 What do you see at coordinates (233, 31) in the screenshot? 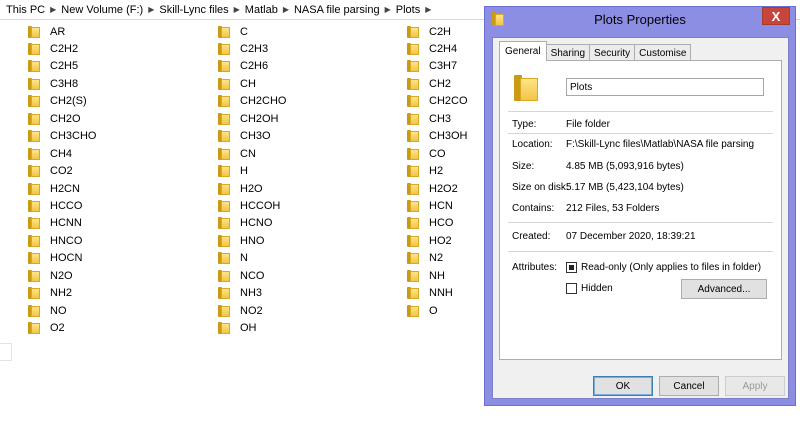
I see `folder-item: C` at bounding box center [233, 31].